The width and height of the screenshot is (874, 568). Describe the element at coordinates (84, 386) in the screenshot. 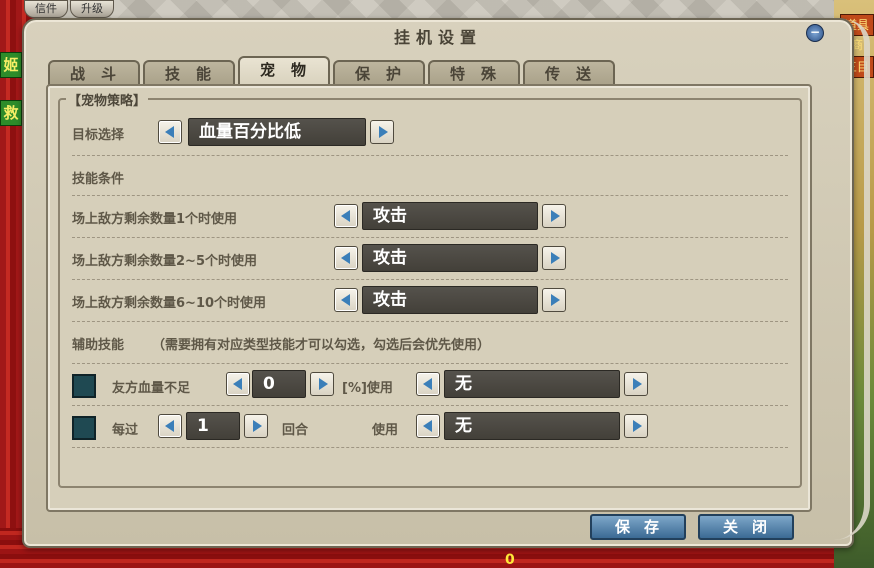

I see `assist-hp-checkbox` at that location.